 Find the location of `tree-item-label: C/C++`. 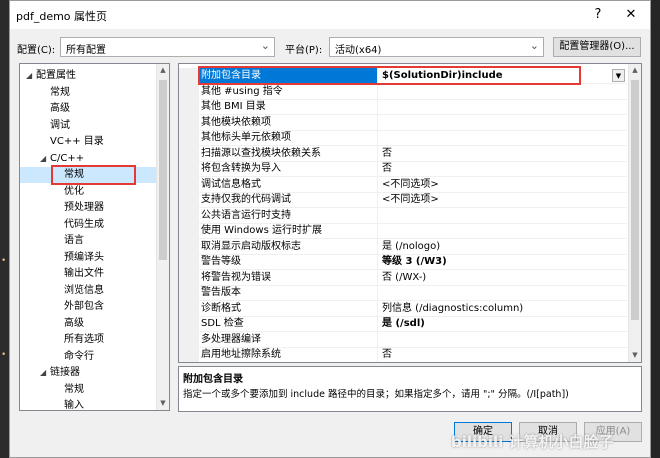

tree-item-label: C/C++ is located at coordinates (67, 158).